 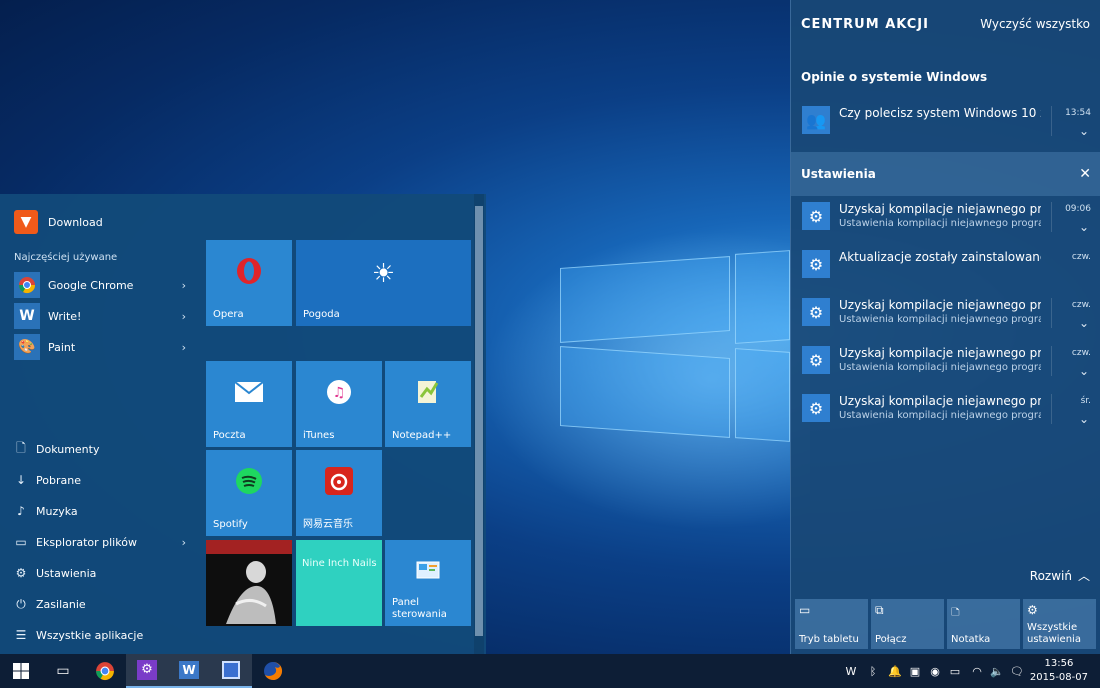 I want to click on notification-group-header: Opinie o systemie Windows, so click(x=945, y=77).